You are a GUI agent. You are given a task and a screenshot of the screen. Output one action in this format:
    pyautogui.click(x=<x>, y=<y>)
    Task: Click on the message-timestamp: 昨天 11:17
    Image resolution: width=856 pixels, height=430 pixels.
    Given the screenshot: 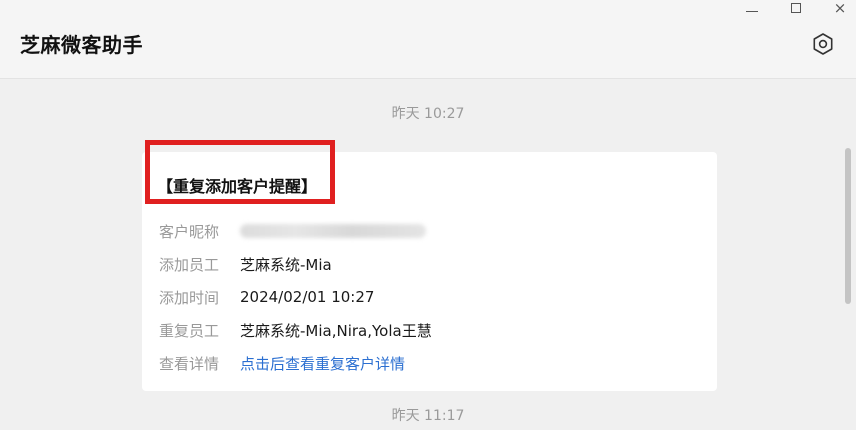 What is the action you would take?
    pyautogui.click(x=428, y=416)
    